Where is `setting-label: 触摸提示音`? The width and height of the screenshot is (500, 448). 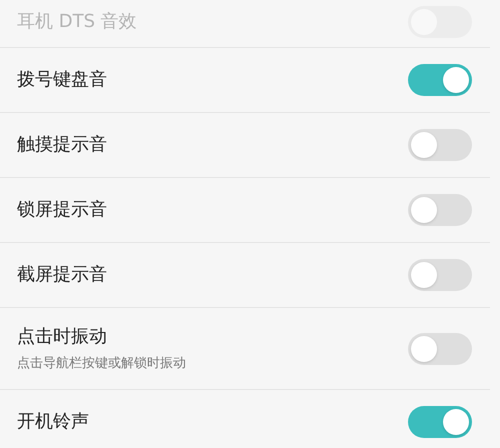
setting-label: 触摸提示音 is located at coordinates (62, 145).